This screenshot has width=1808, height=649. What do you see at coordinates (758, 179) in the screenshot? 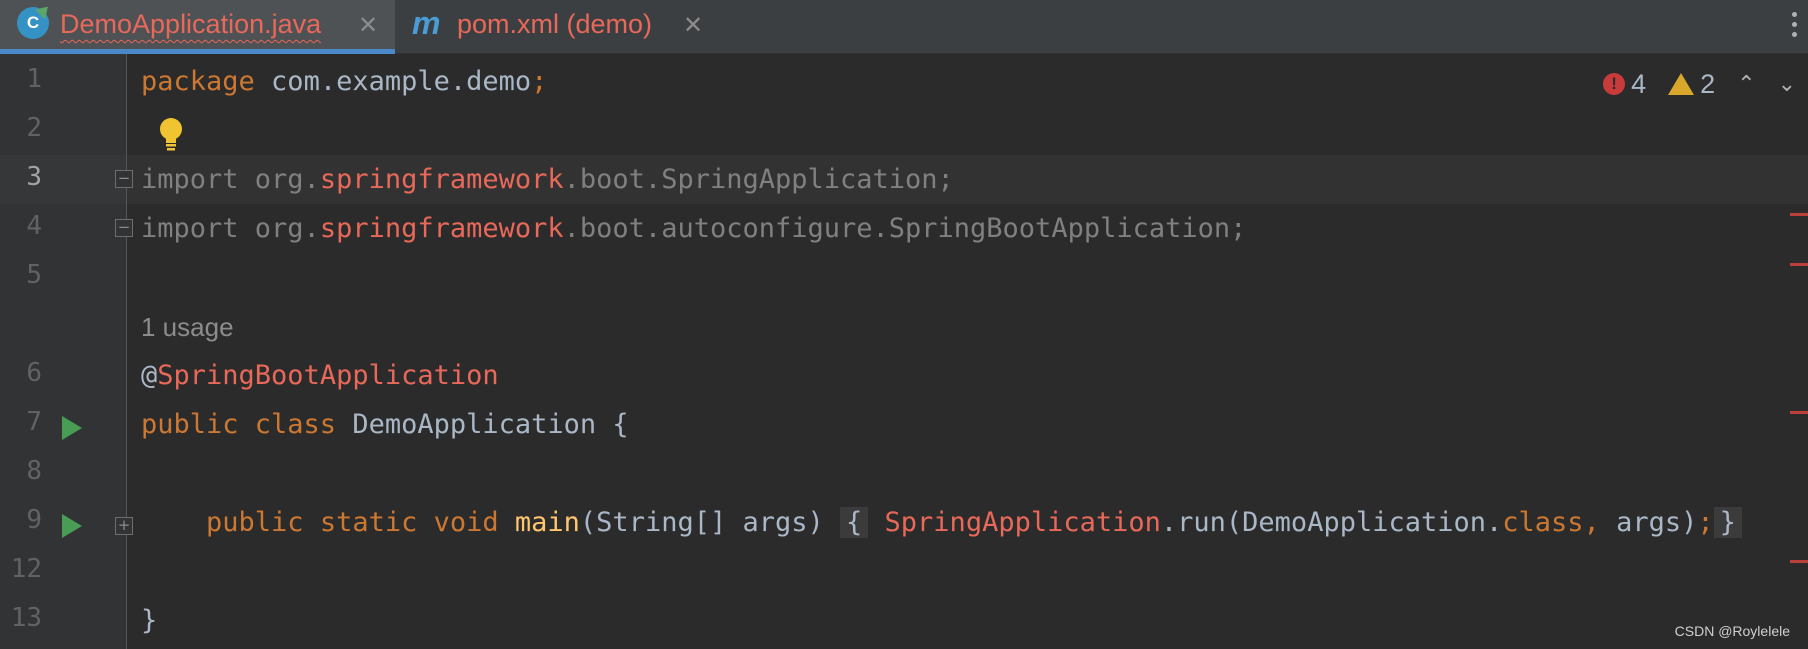
I see `code-text: .boot.SpringApplication;` at bounding box center [758, 179].